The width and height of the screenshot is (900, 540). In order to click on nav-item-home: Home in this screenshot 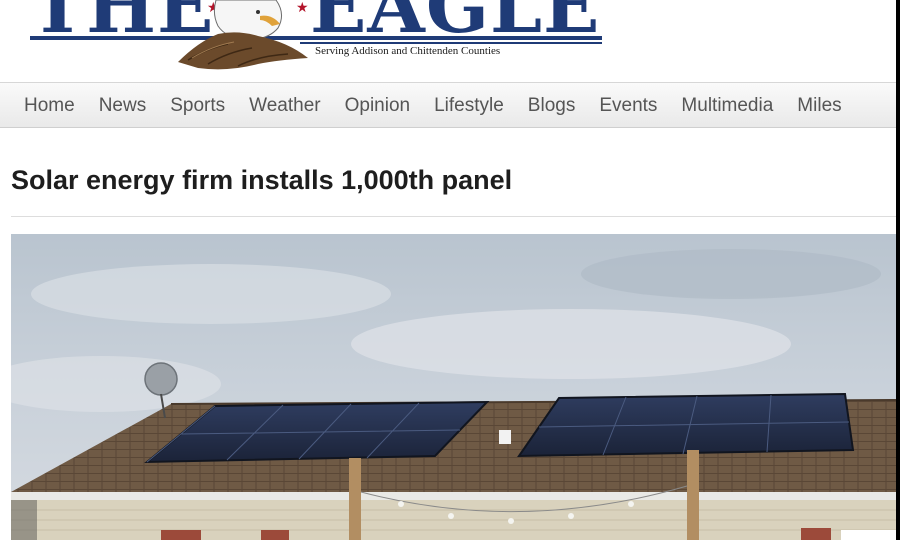, I will do `click(49, 106)`.